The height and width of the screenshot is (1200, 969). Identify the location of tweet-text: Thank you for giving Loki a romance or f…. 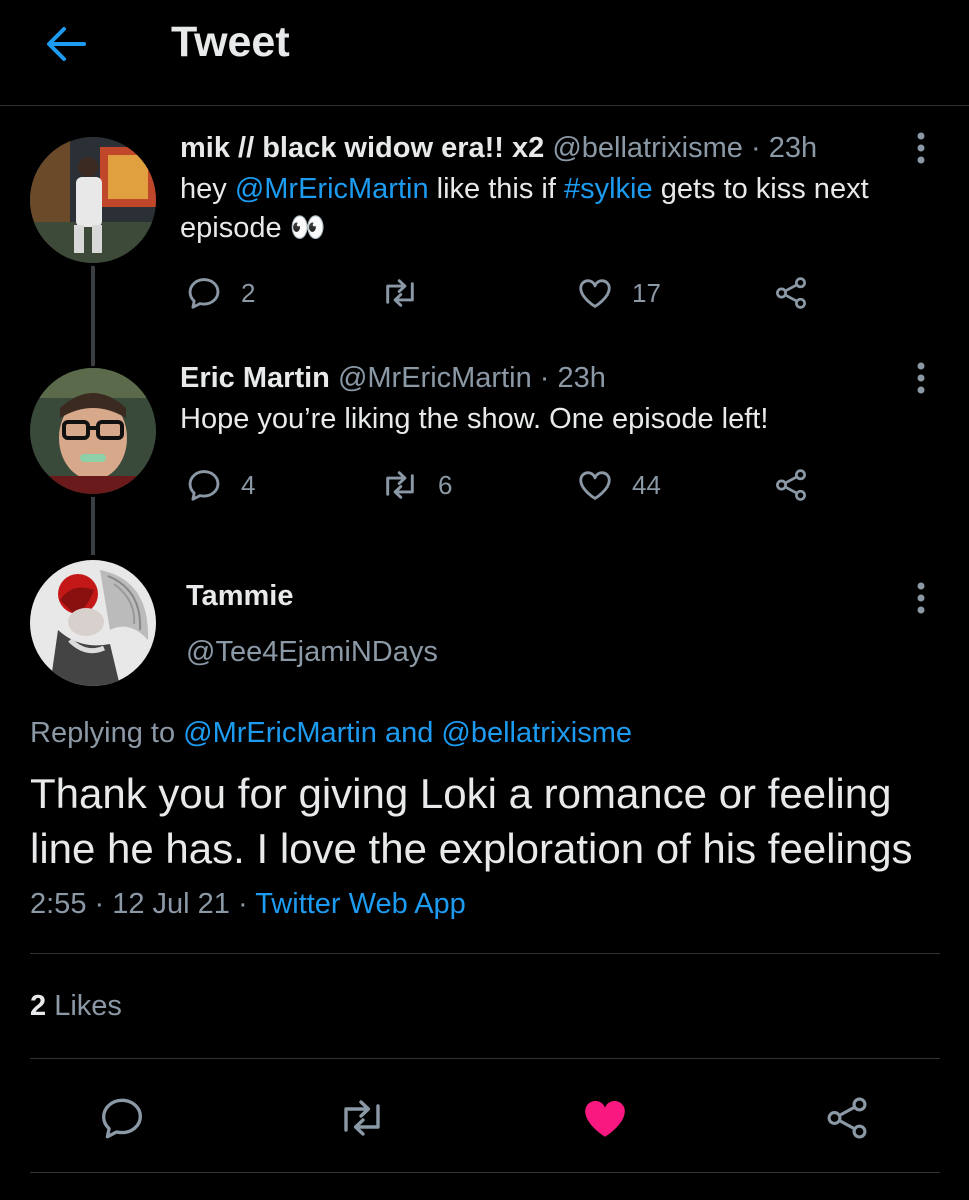
(471, 821).